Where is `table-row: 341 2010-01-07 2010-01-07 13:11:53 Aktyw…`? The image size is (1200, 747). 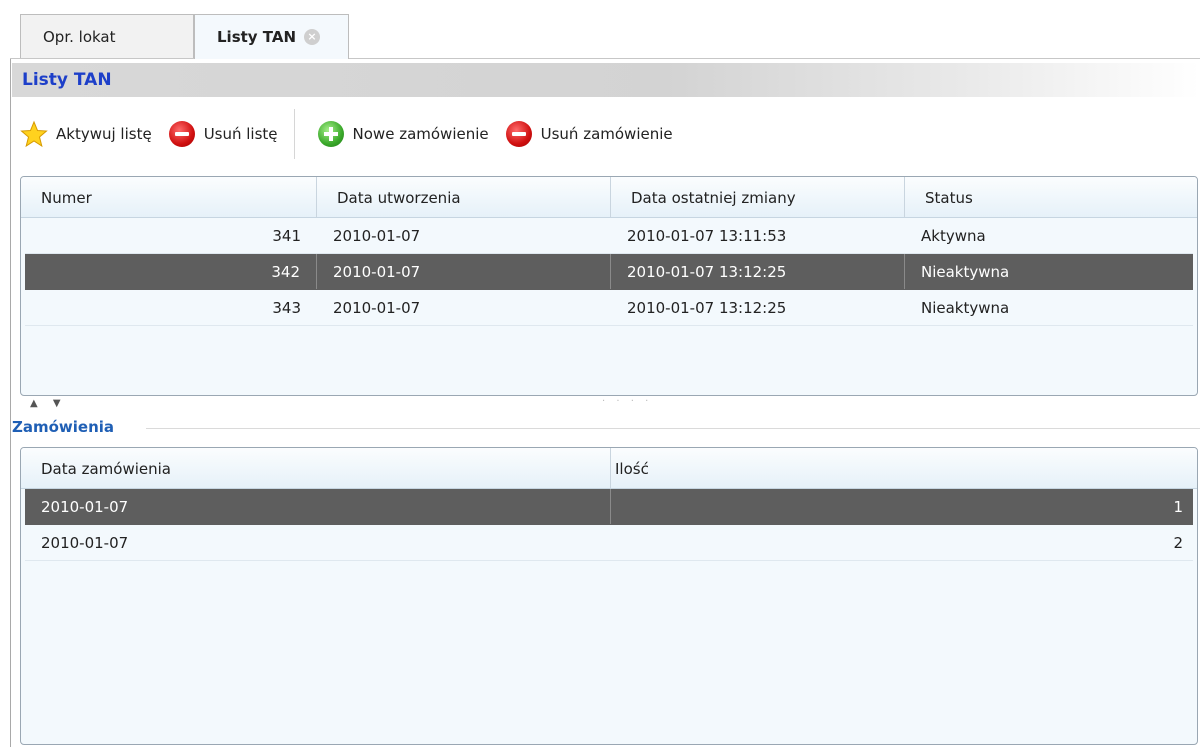 table-row: 341 2010-01-07 2010-01-07 13:11:53 Aktyw… is located at coordinates (609, 236).